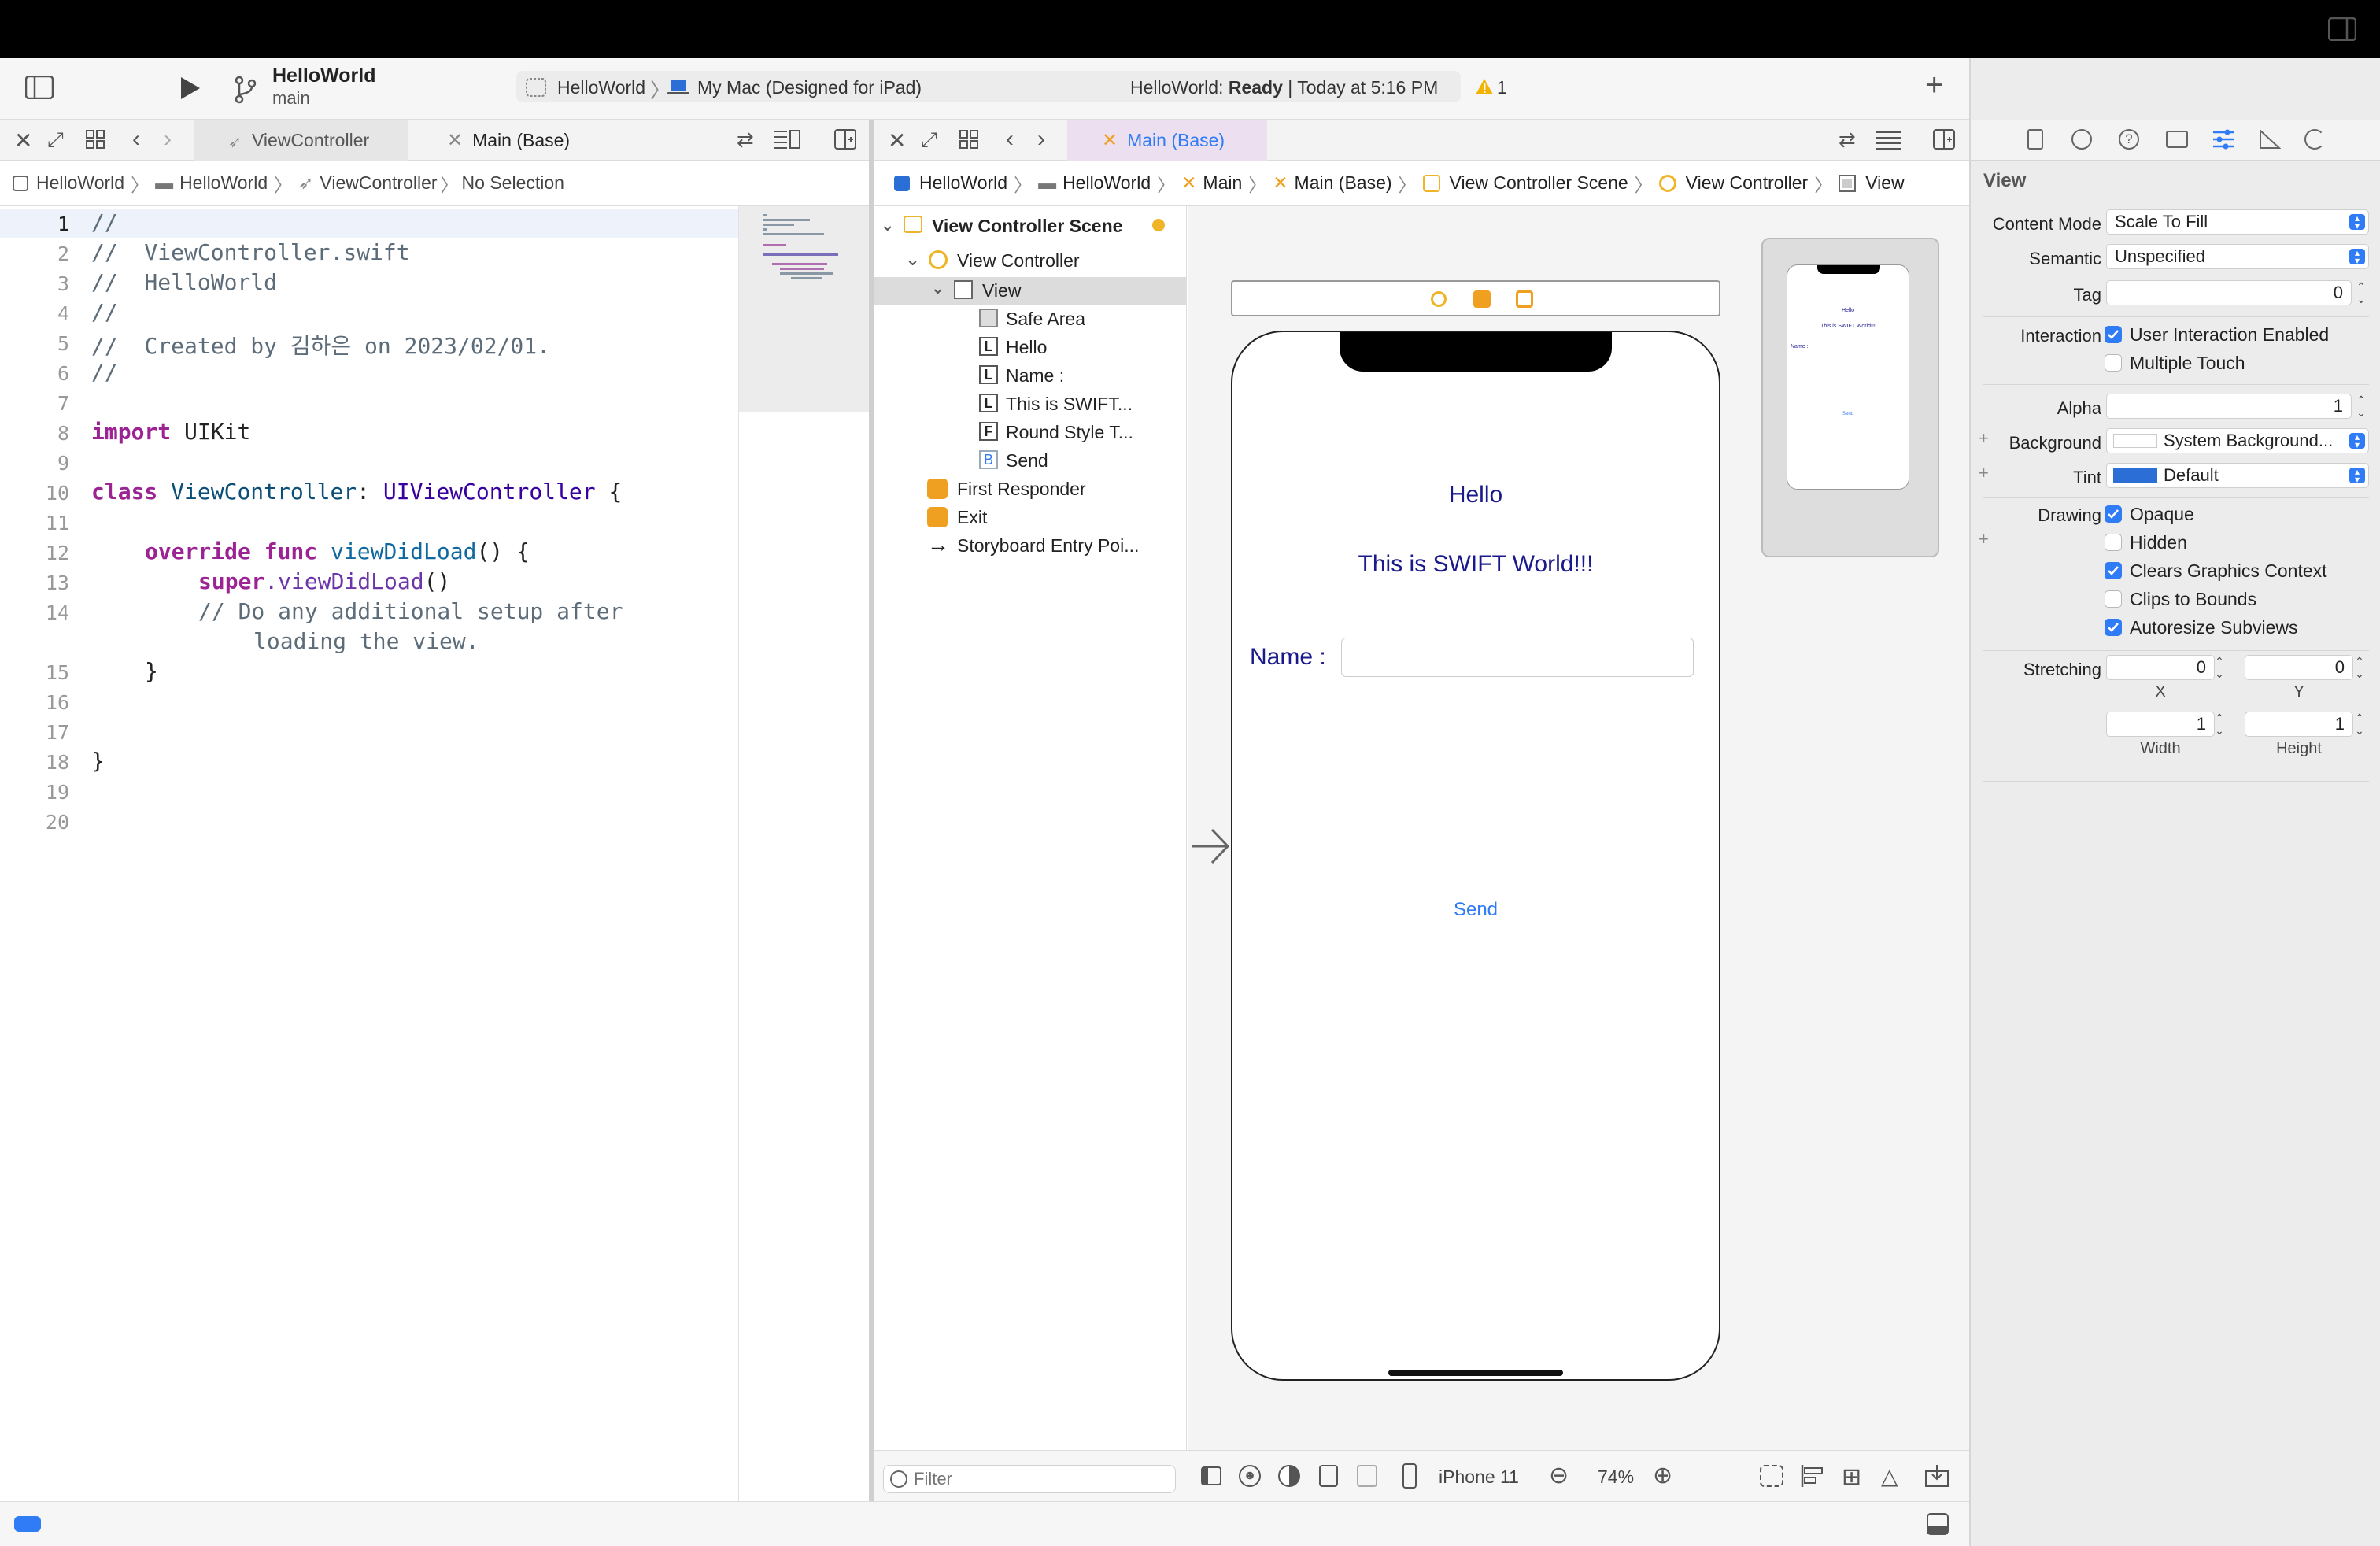  I want to click on stretch-y-field: 0, so click(2299, 667).